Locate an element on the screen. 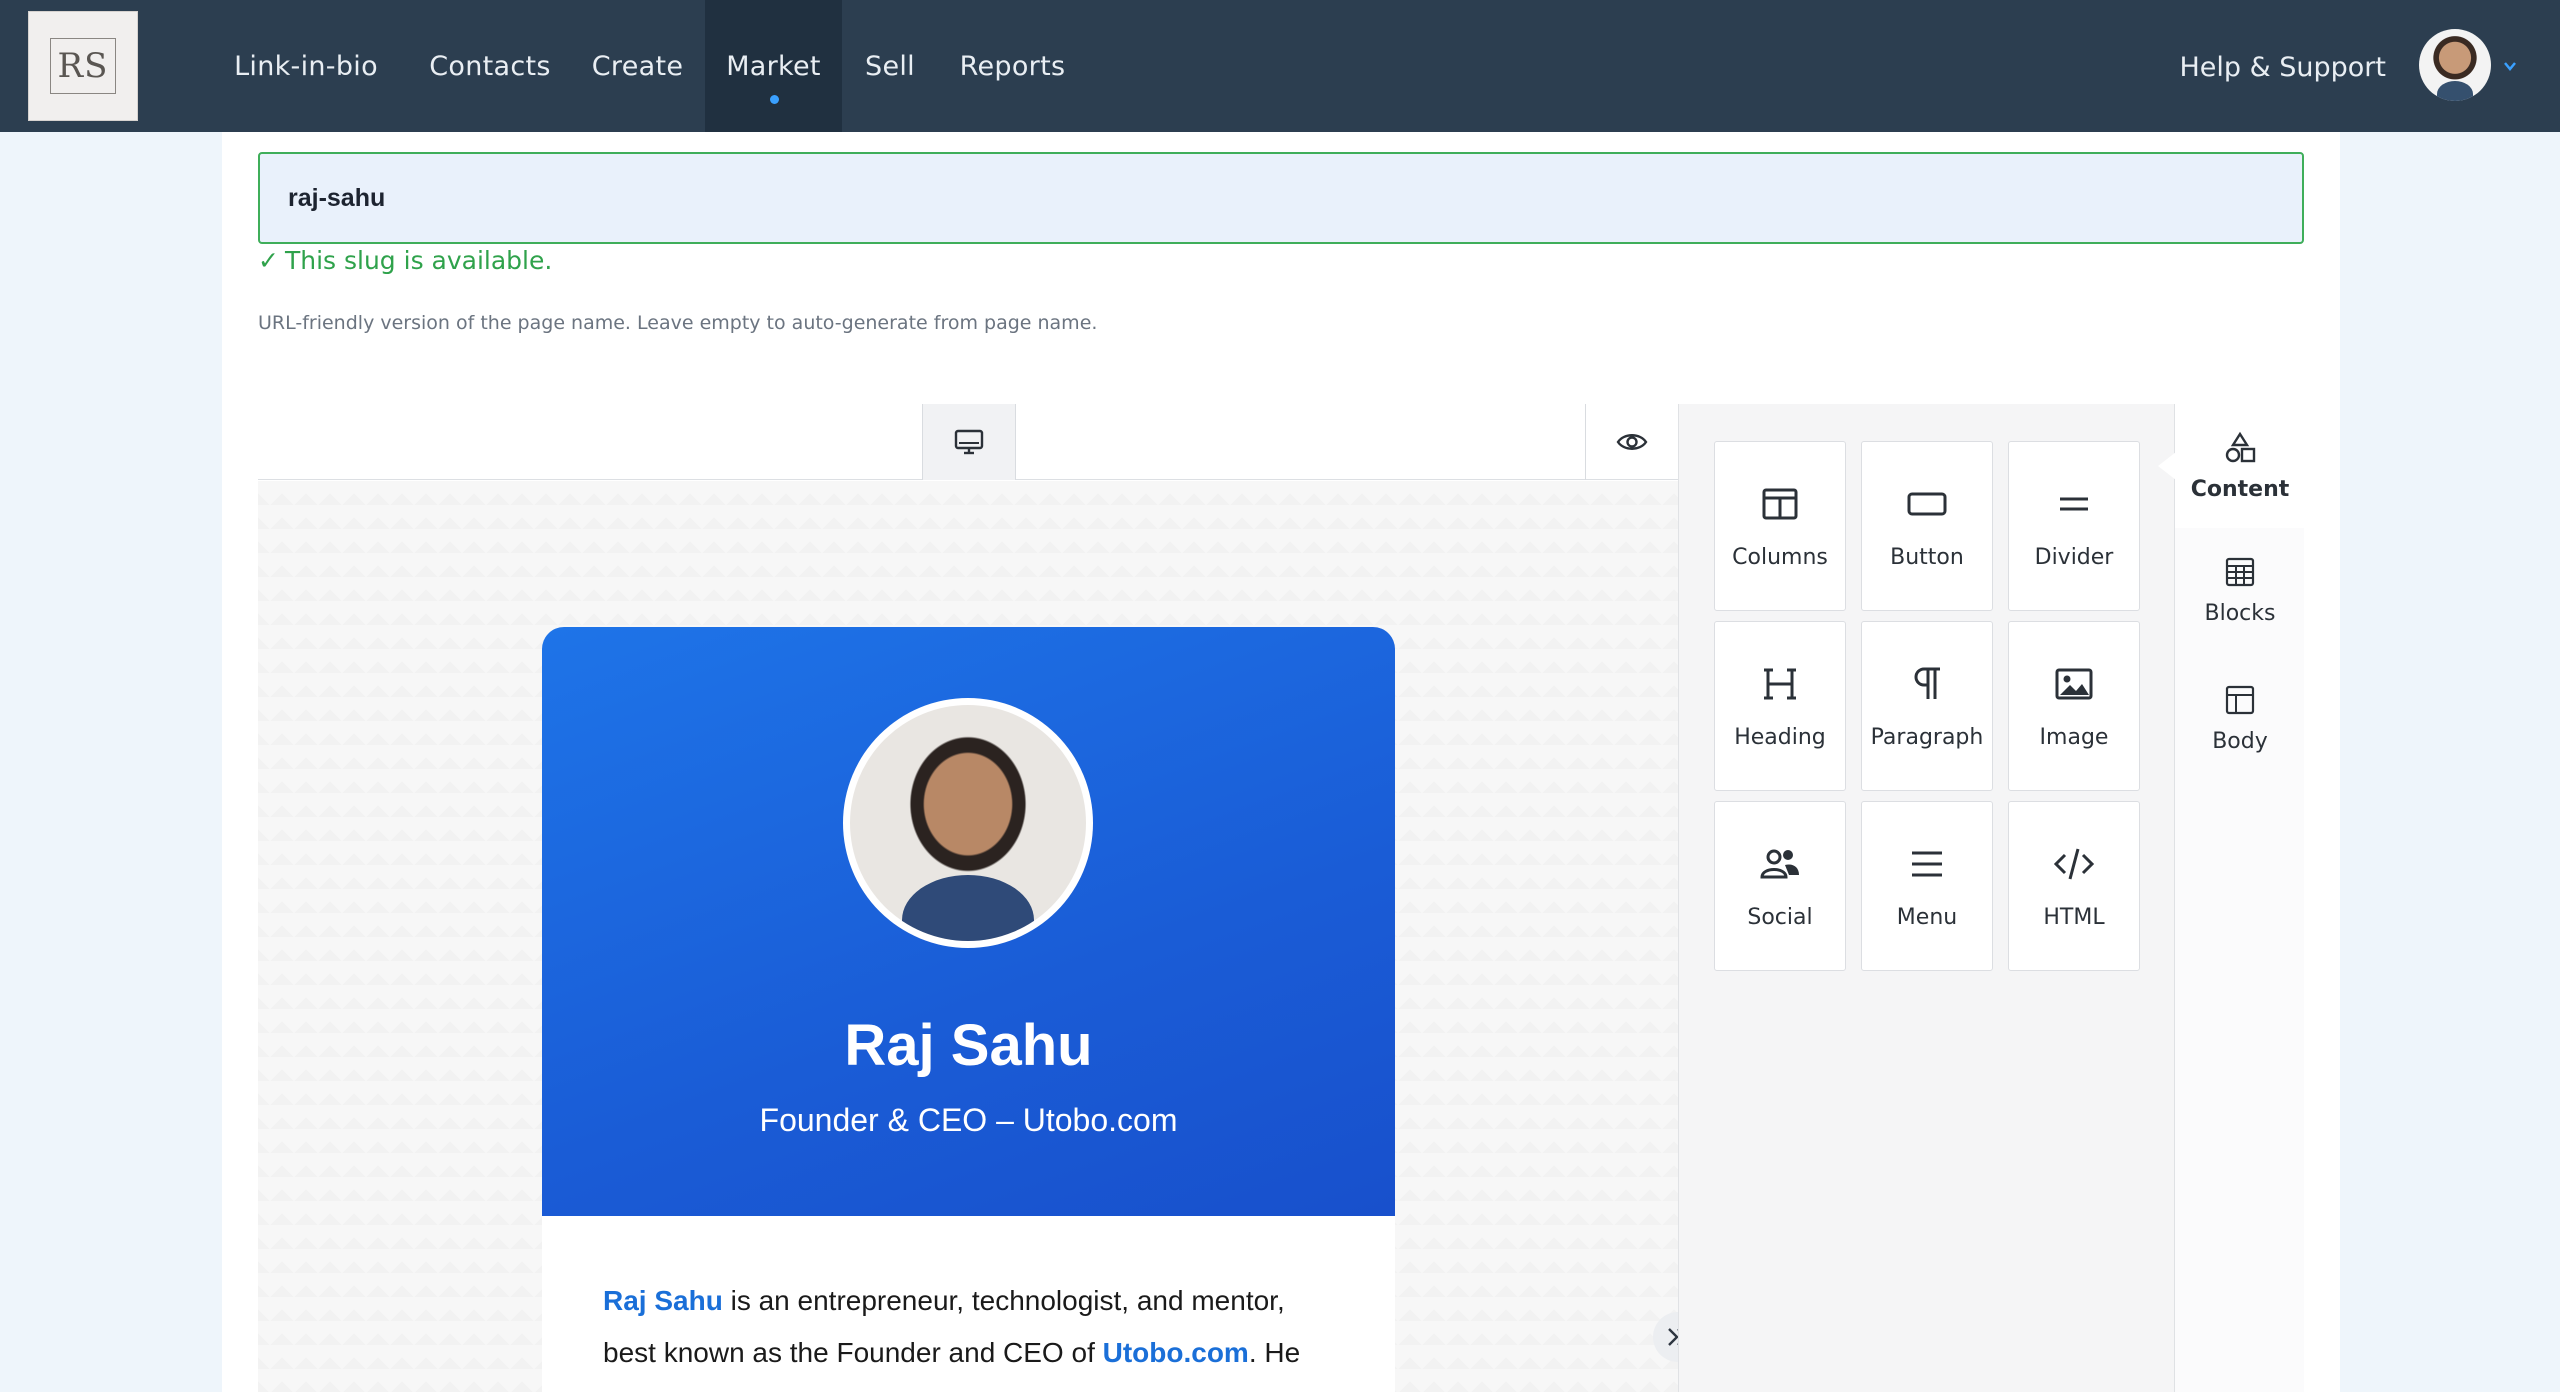  help-support-link: Help & Support is located at coordinates (2282, 67).